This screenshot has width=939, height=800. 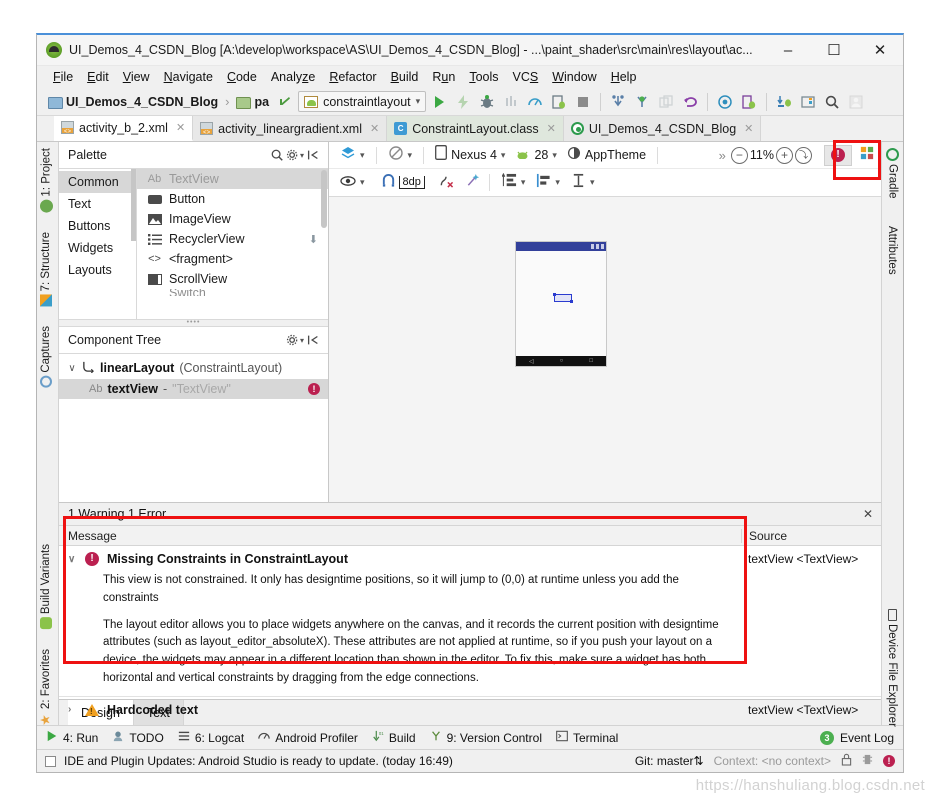 What do you see at coordinates (295, 340) in the screenshot?
I see `gear-icon: ▾` at bounding box center [295, 340].